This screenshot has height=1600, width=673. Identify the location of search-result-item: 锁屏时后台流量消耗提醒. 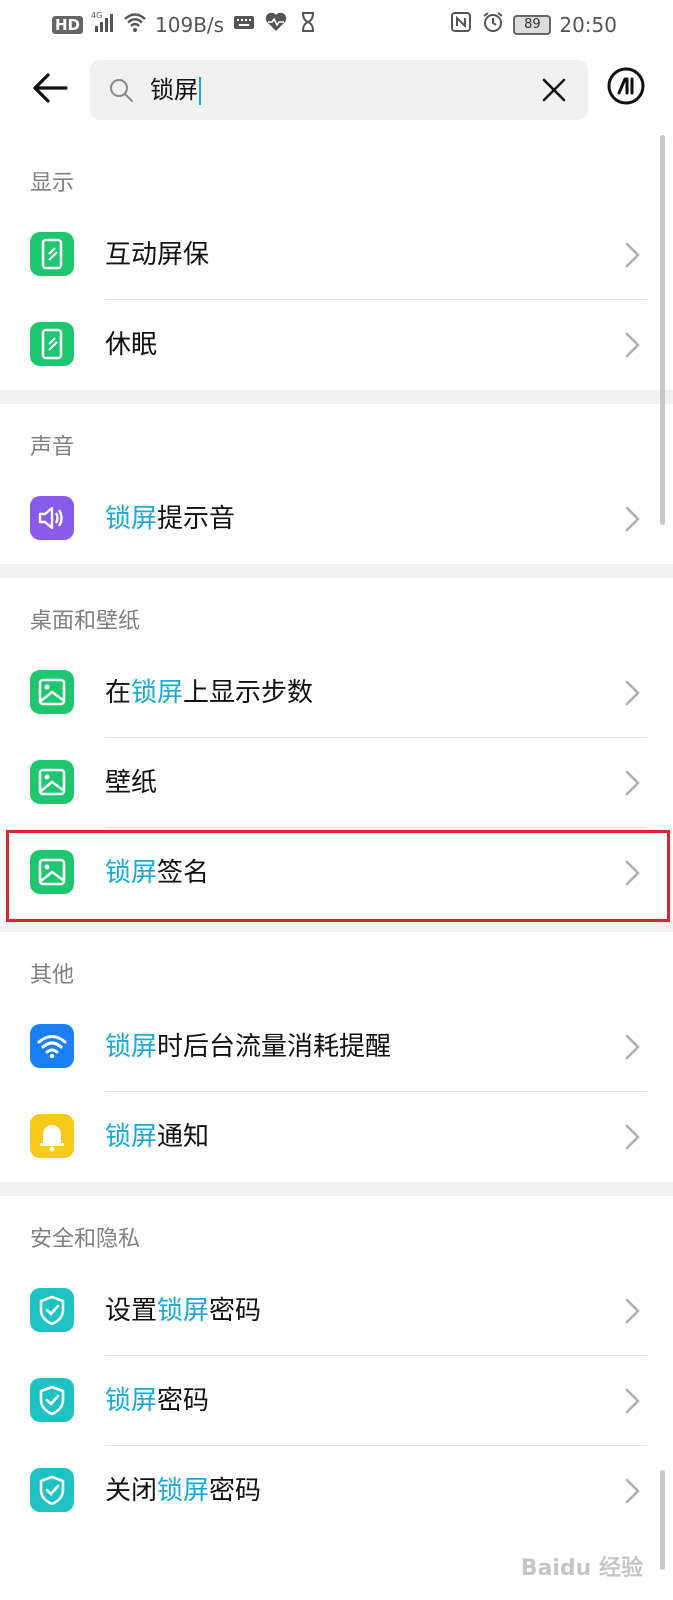
(336, 1047).